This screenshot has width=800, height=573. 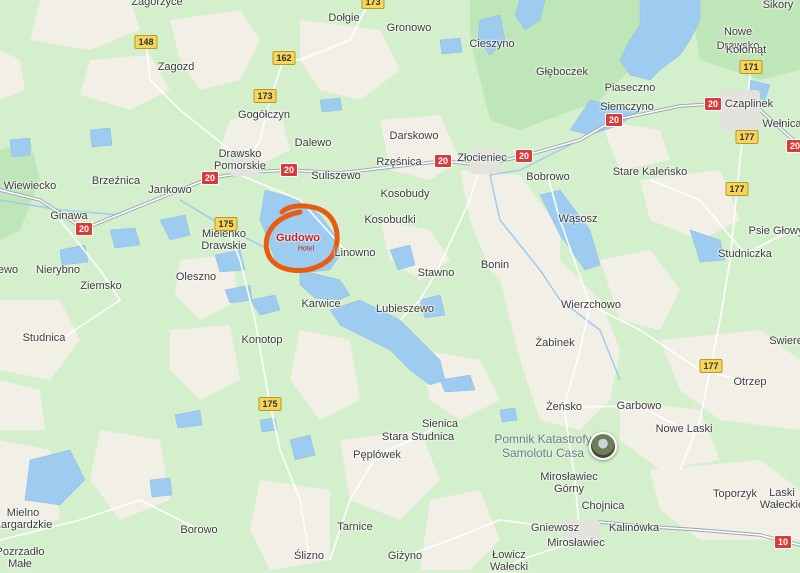 What do you see at coordinates (306, 249) in the screenshot?
I see `poi-gudowo-sub: Hotel` at bounding box center [306, 249].